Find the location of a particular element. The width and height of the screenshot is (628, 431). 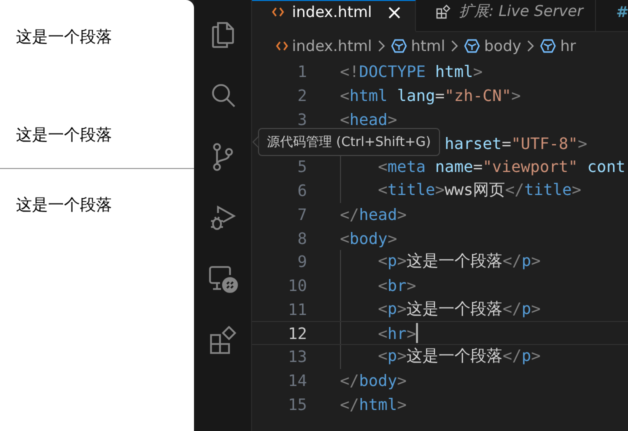

tab-label: 扩展: Live Server is located at coordinates (521, 11).